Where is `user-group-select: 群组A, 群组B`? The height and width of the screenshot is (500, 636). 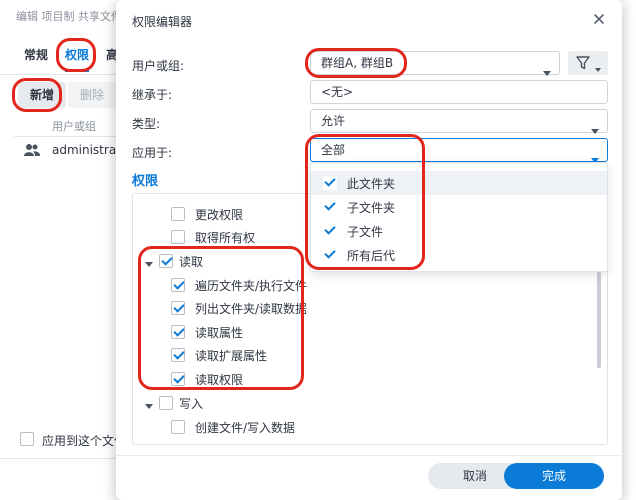 user-group-select: 群组A, 群组B is located at coordinates (435, 63).